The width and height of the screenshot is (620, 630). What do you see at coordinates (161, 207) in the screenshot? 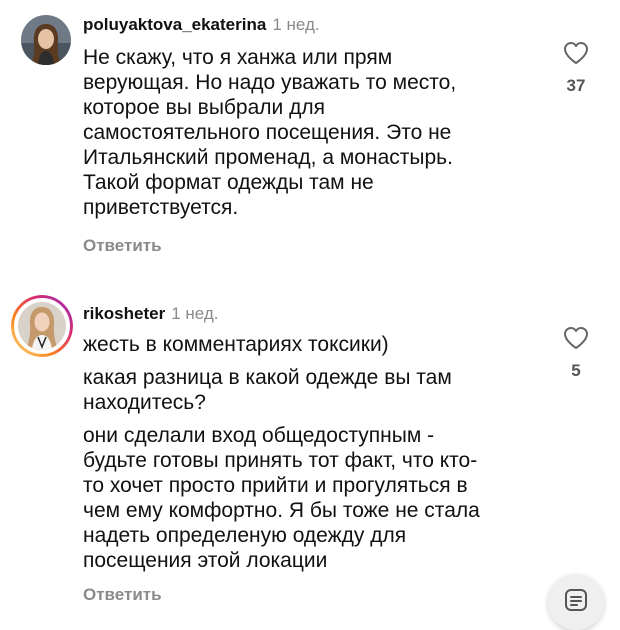
I see `text-line: приветствуется.` at bounding box center [161, 207].